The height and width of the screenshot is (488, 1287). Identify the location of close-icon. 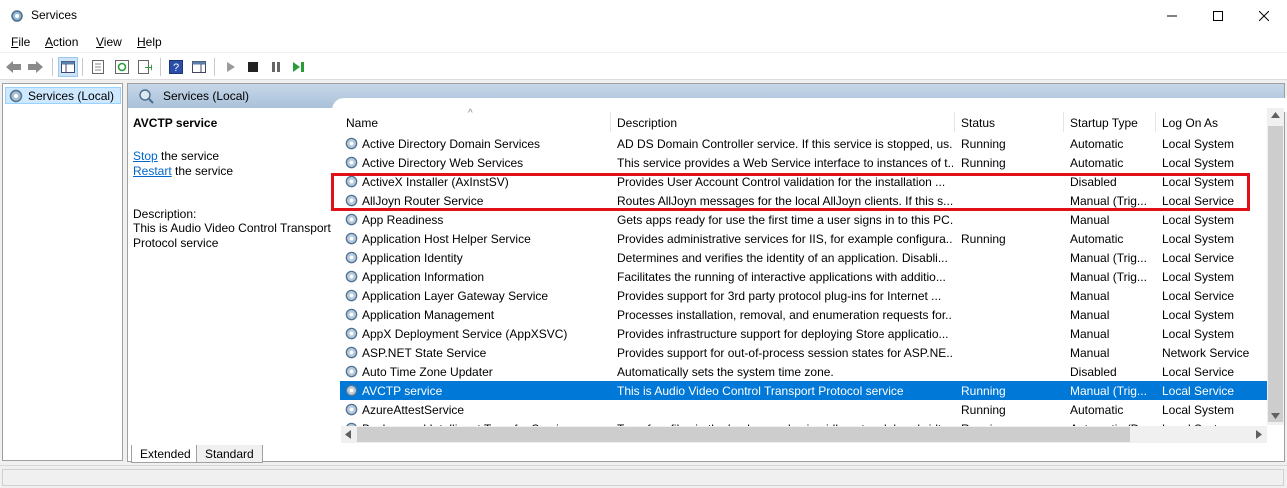
(1264, 15).